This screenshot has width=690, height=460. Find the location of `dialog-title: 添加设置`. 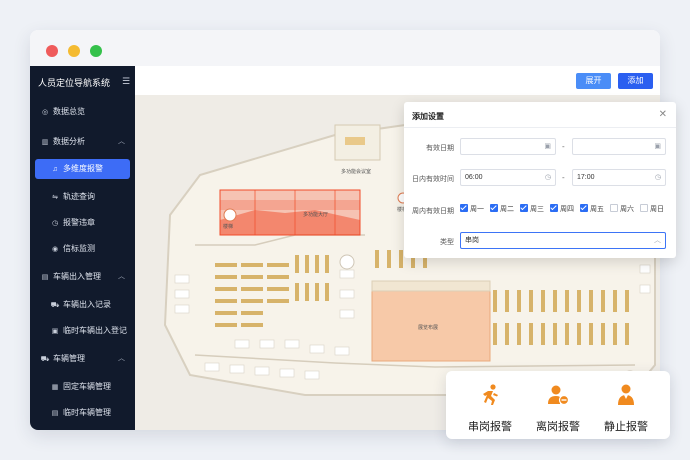

dialog-title: 添加设置 is located at coordinates (428, 116).